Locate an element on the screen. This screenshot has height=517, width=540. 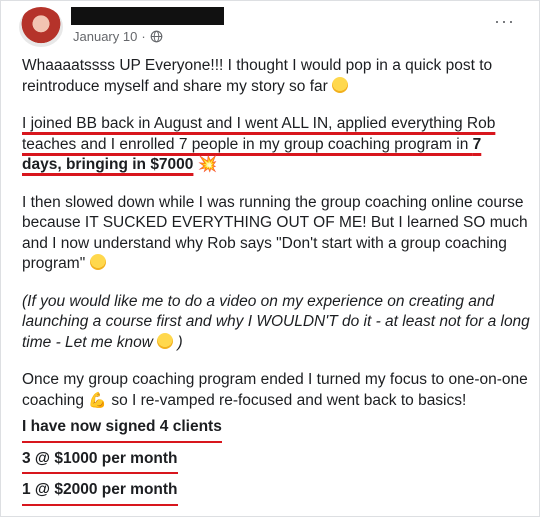
video-text-end: ) is located at coordinates (178, 342).